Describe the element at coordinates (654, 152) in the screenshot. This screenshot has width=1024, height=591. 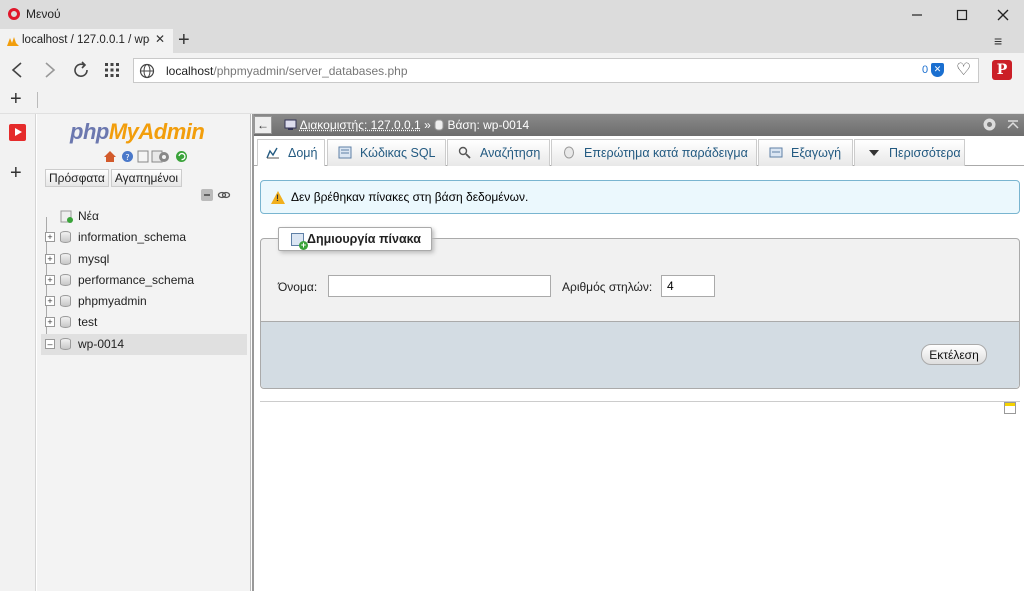
I see `tab-query-by-example: Επερώτημα κατά παράδειγμα` at that location.